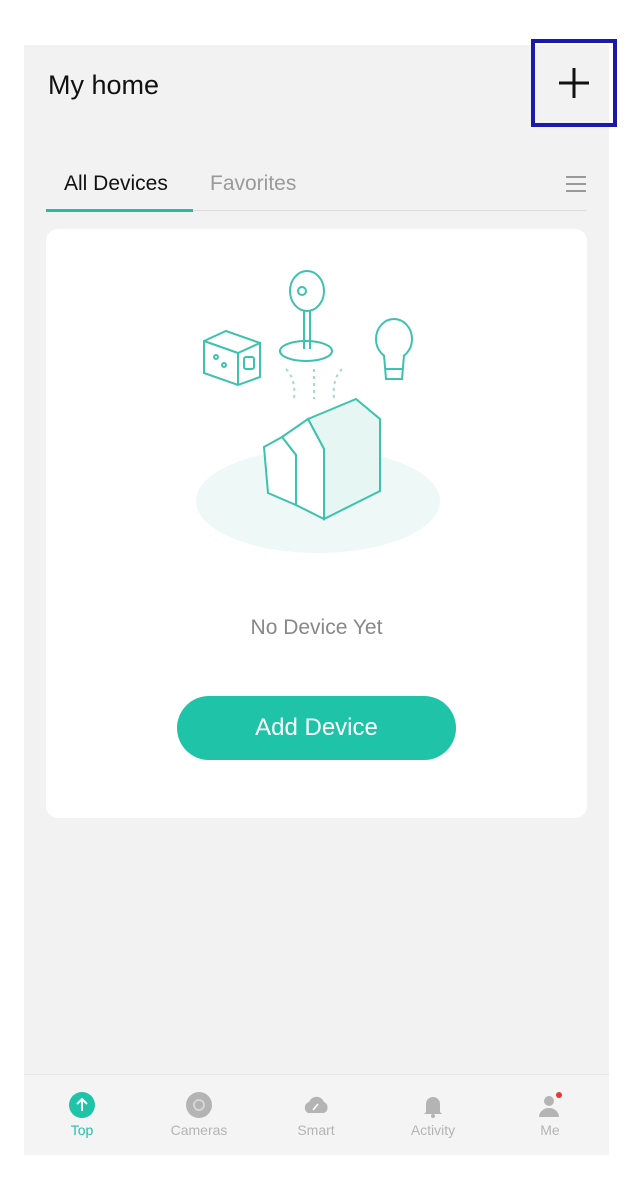  Describe the element at coordinates (318, 411) in the screenshot. I see `smart-home-illustration` at that location.